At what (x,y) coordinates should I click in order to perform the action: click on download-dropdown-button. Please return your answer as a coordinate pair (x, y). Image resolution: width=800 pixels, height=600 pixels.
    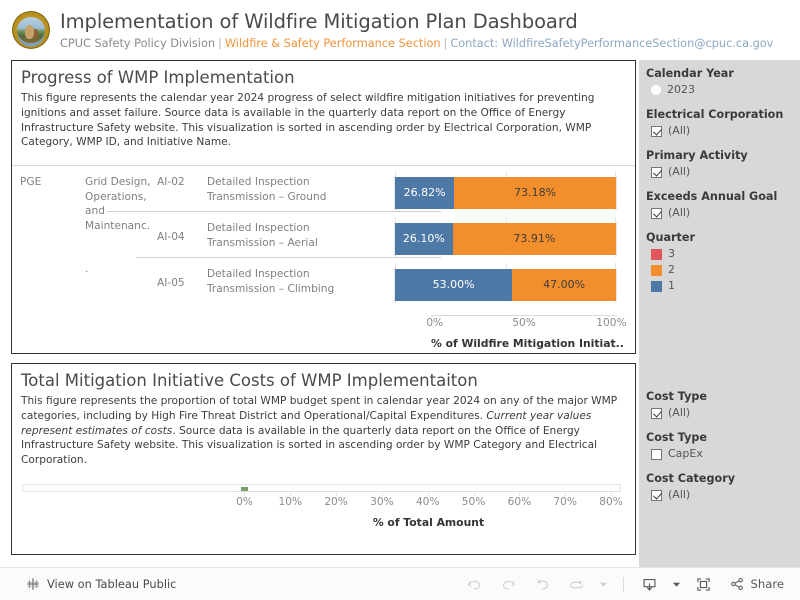
    Looking at the image, I should click on (677, 584).